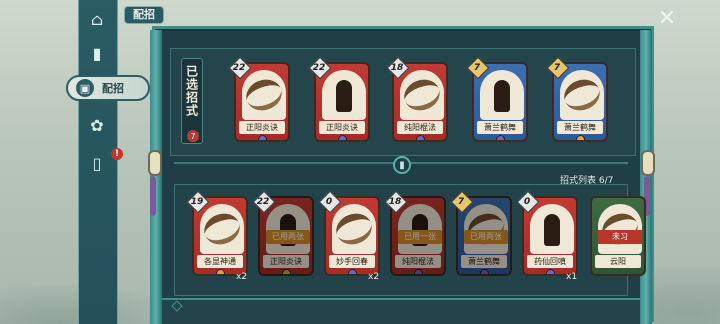 Image resolution: width=720 pixels, height=324 pixels. What do you see at coordinates (550, 261) in the screenshot?
I see `card-name: 药仙回嗔` at bounding box center [550, 261].